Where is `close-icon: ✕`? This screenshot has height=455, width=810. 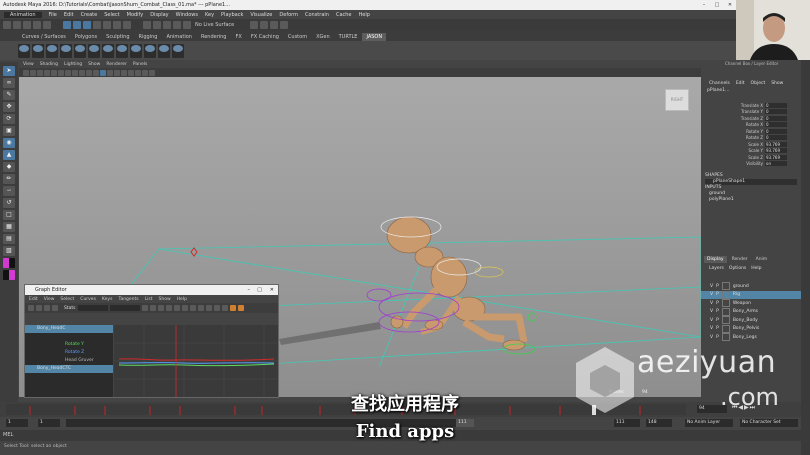 close-icon: ✕ is located at coordinates (730, 5).